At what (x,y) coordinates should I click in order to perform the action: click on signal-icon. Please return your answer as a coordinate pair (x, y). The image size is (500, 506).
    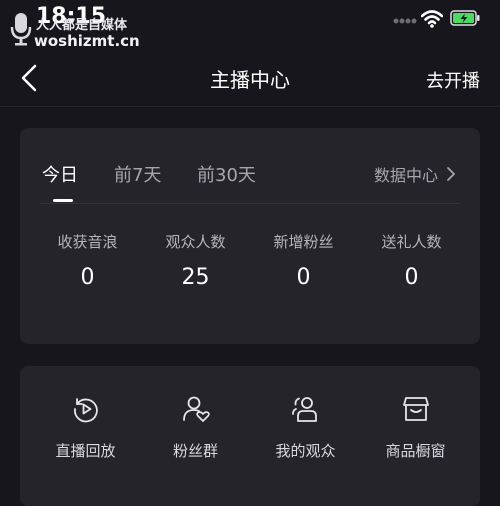
    Looking at the image, I should click on (405, 21).